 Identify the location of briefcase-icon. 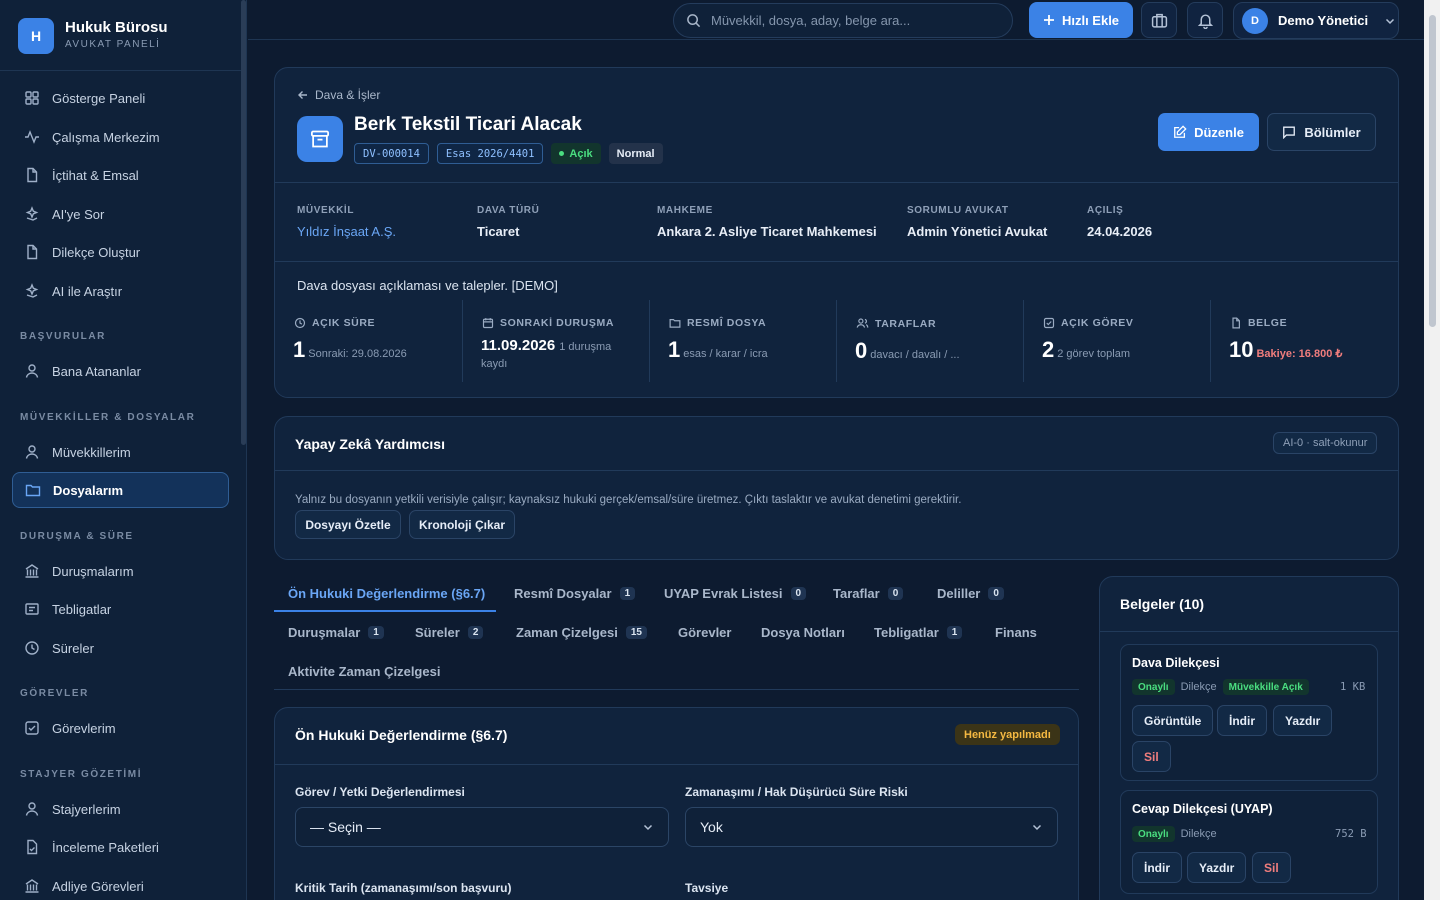
(1159, 20).